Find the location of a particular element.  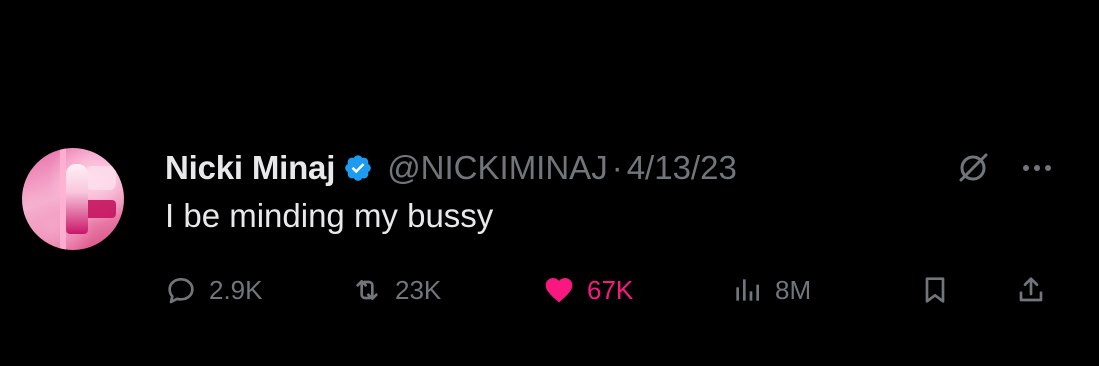

author-handle: @NICKIMINAJ is located at coordinates (497, 168).